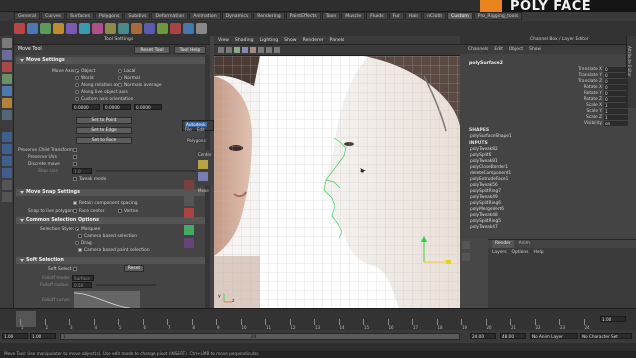 The width and height of the screenshot is (636, 358). I want to click on soft-select-checkbox, so click(75, 269).